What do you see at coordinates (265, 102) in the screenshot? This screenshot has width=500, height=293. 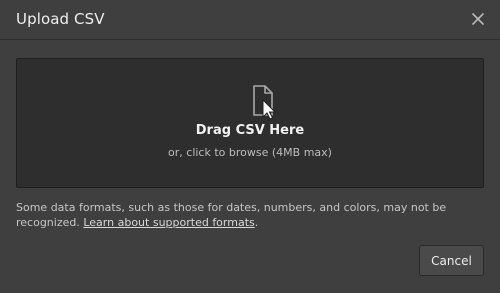 I see `file-cursor-icon` at bounding box center [265, 102].